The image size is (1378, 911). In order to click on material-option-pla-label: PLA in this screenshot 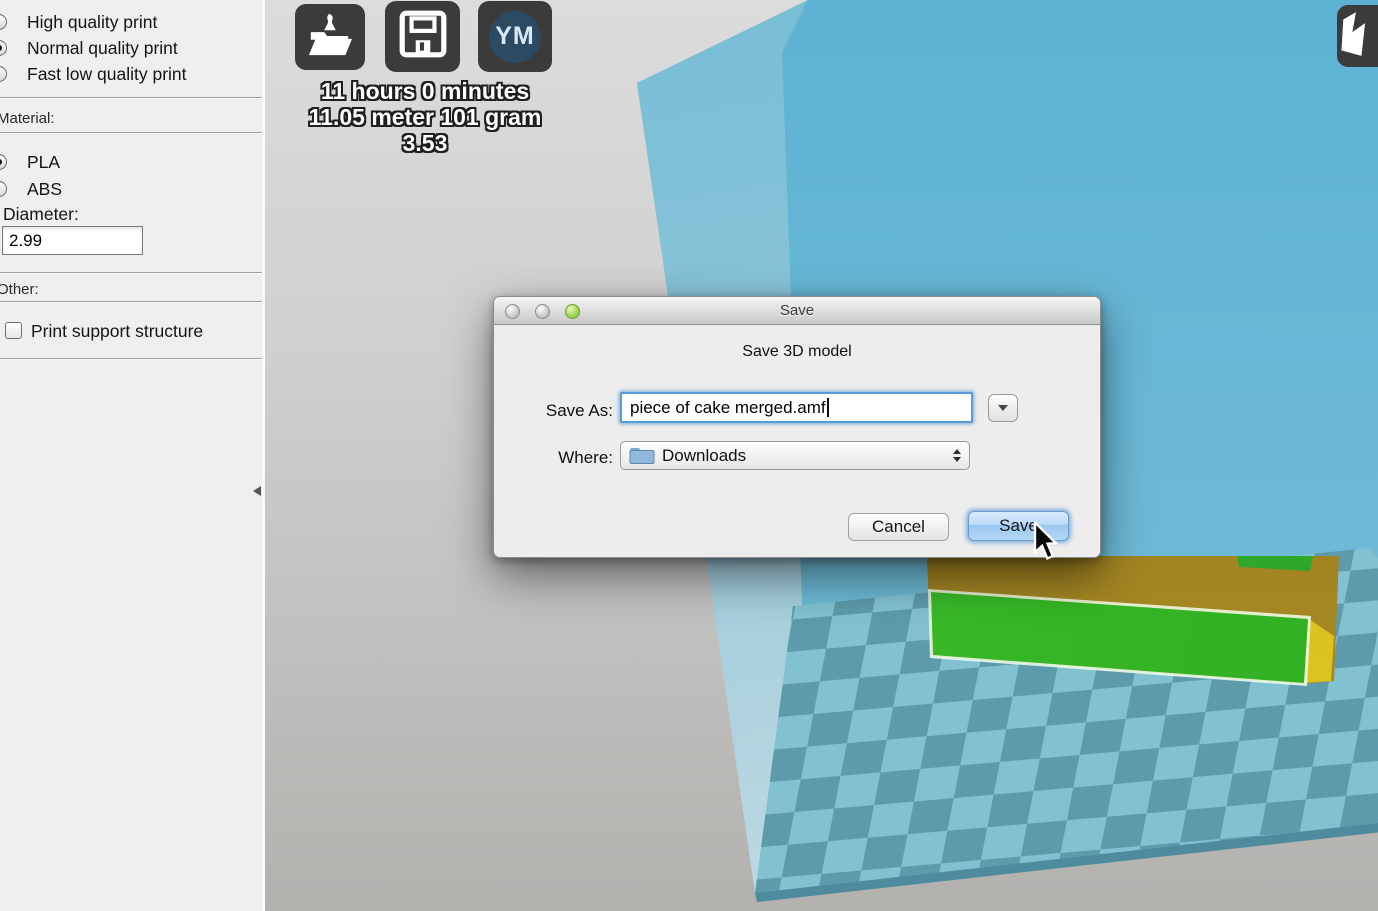, I will do `click(44, 161)`.